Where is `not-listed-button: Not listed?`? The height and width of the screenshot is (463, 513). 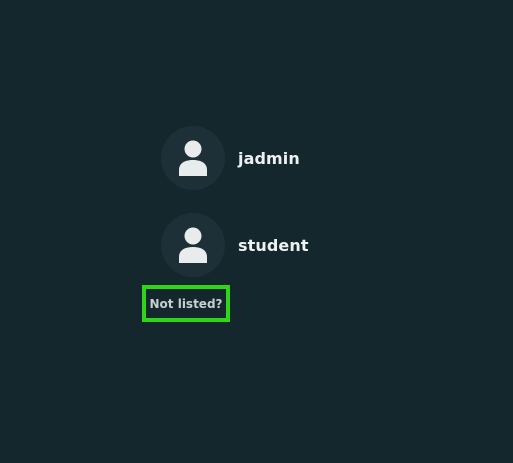
not-listed-button: Not listed? is located at coordinates (186, 303).